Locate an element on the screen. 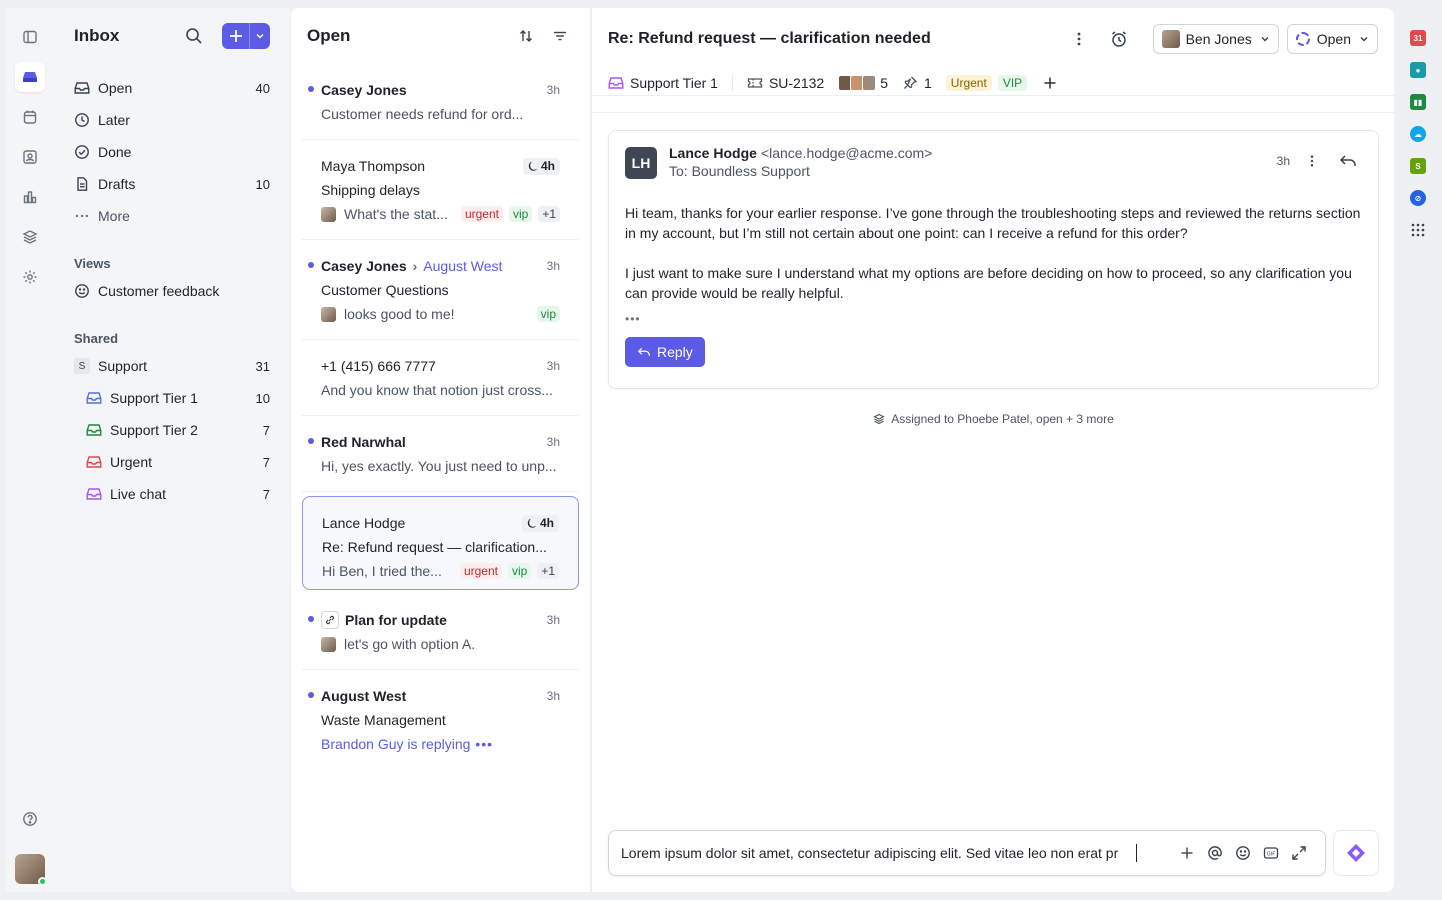 The width and height of the screenshot is (1442, 900). check-circle-icon is located at coordinates (82, 152).